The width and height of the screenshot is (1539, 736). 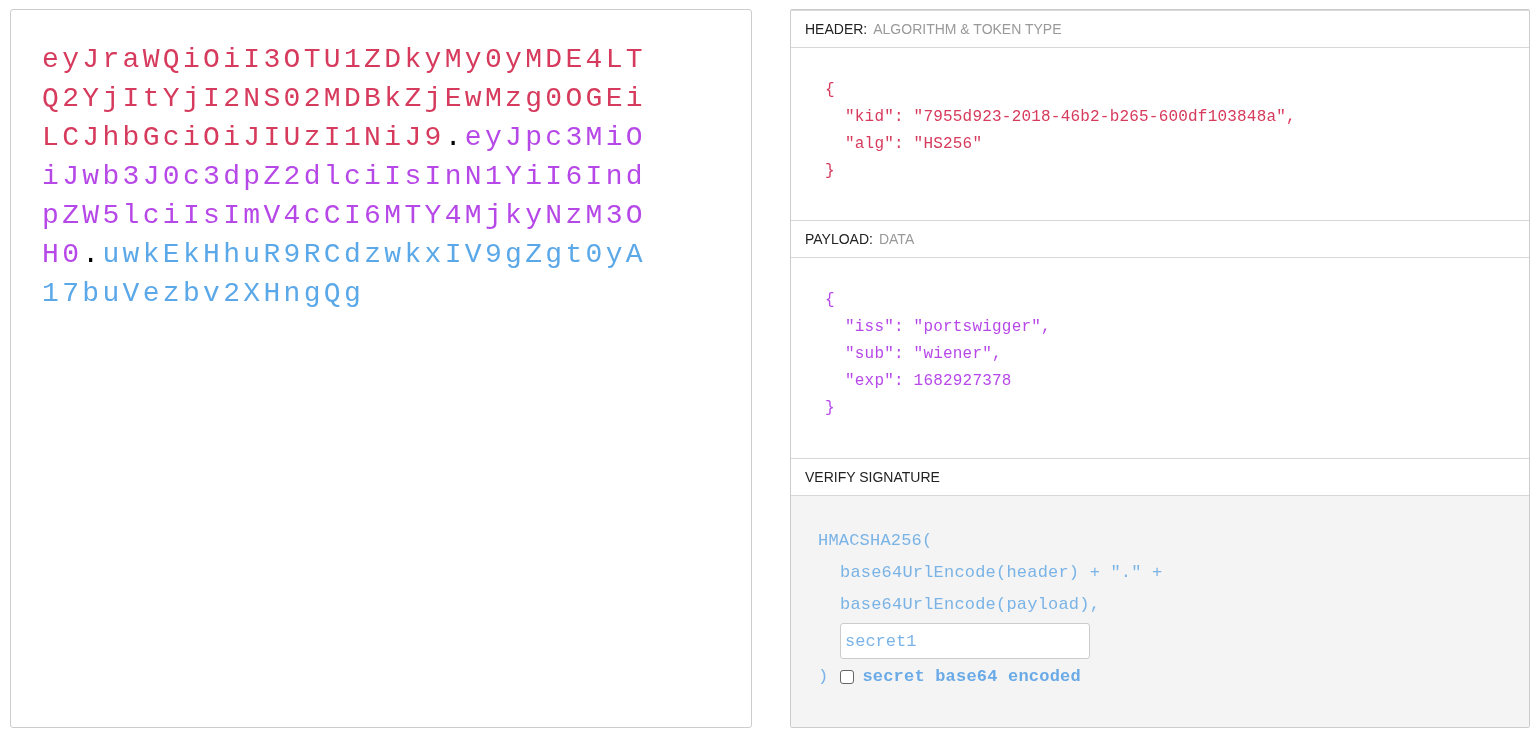 What do you see at coordinates (344, 177) in the screenshot?
I see `encoded-token: eyJraWQiOiI3OTU1ZDkyMy0yMDE4LTQ2YjItYjI2NS02MDBkZjEwMzg0OGEiLCJhbGciOiJIUzI1NiJ9.eyJpc3MiOiJwb3J0c3dpZ2dlciIsInN1YiI6IndpZW5lciIsImV4cCI6MTY4MjkyNzM3OH0.uwkEkHhuR9RCdzwkxIV9gZgt0yA17buVezbv2XHngQg` at bounding box center [344, 177].